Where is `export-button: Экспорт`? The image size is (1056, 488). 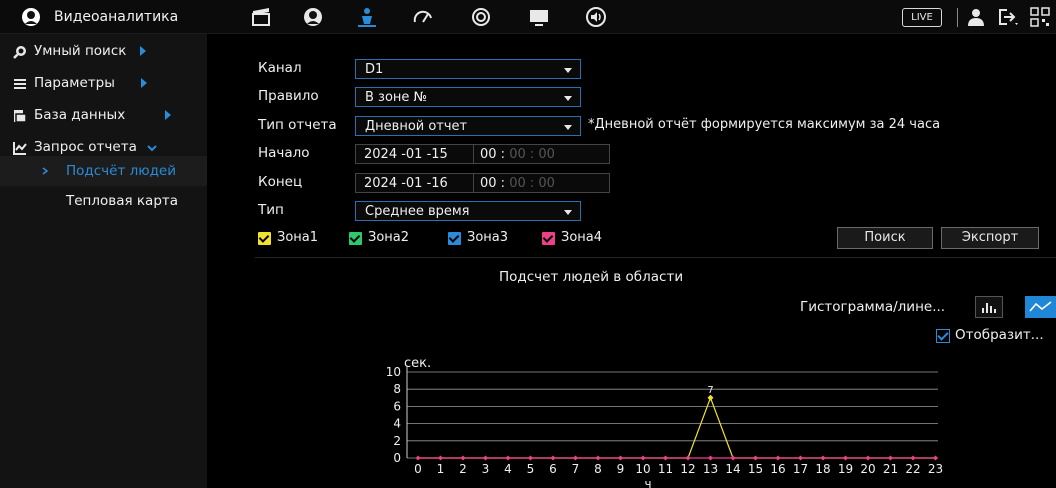
export-button: Экспорт is located at coordinates (990, 238).